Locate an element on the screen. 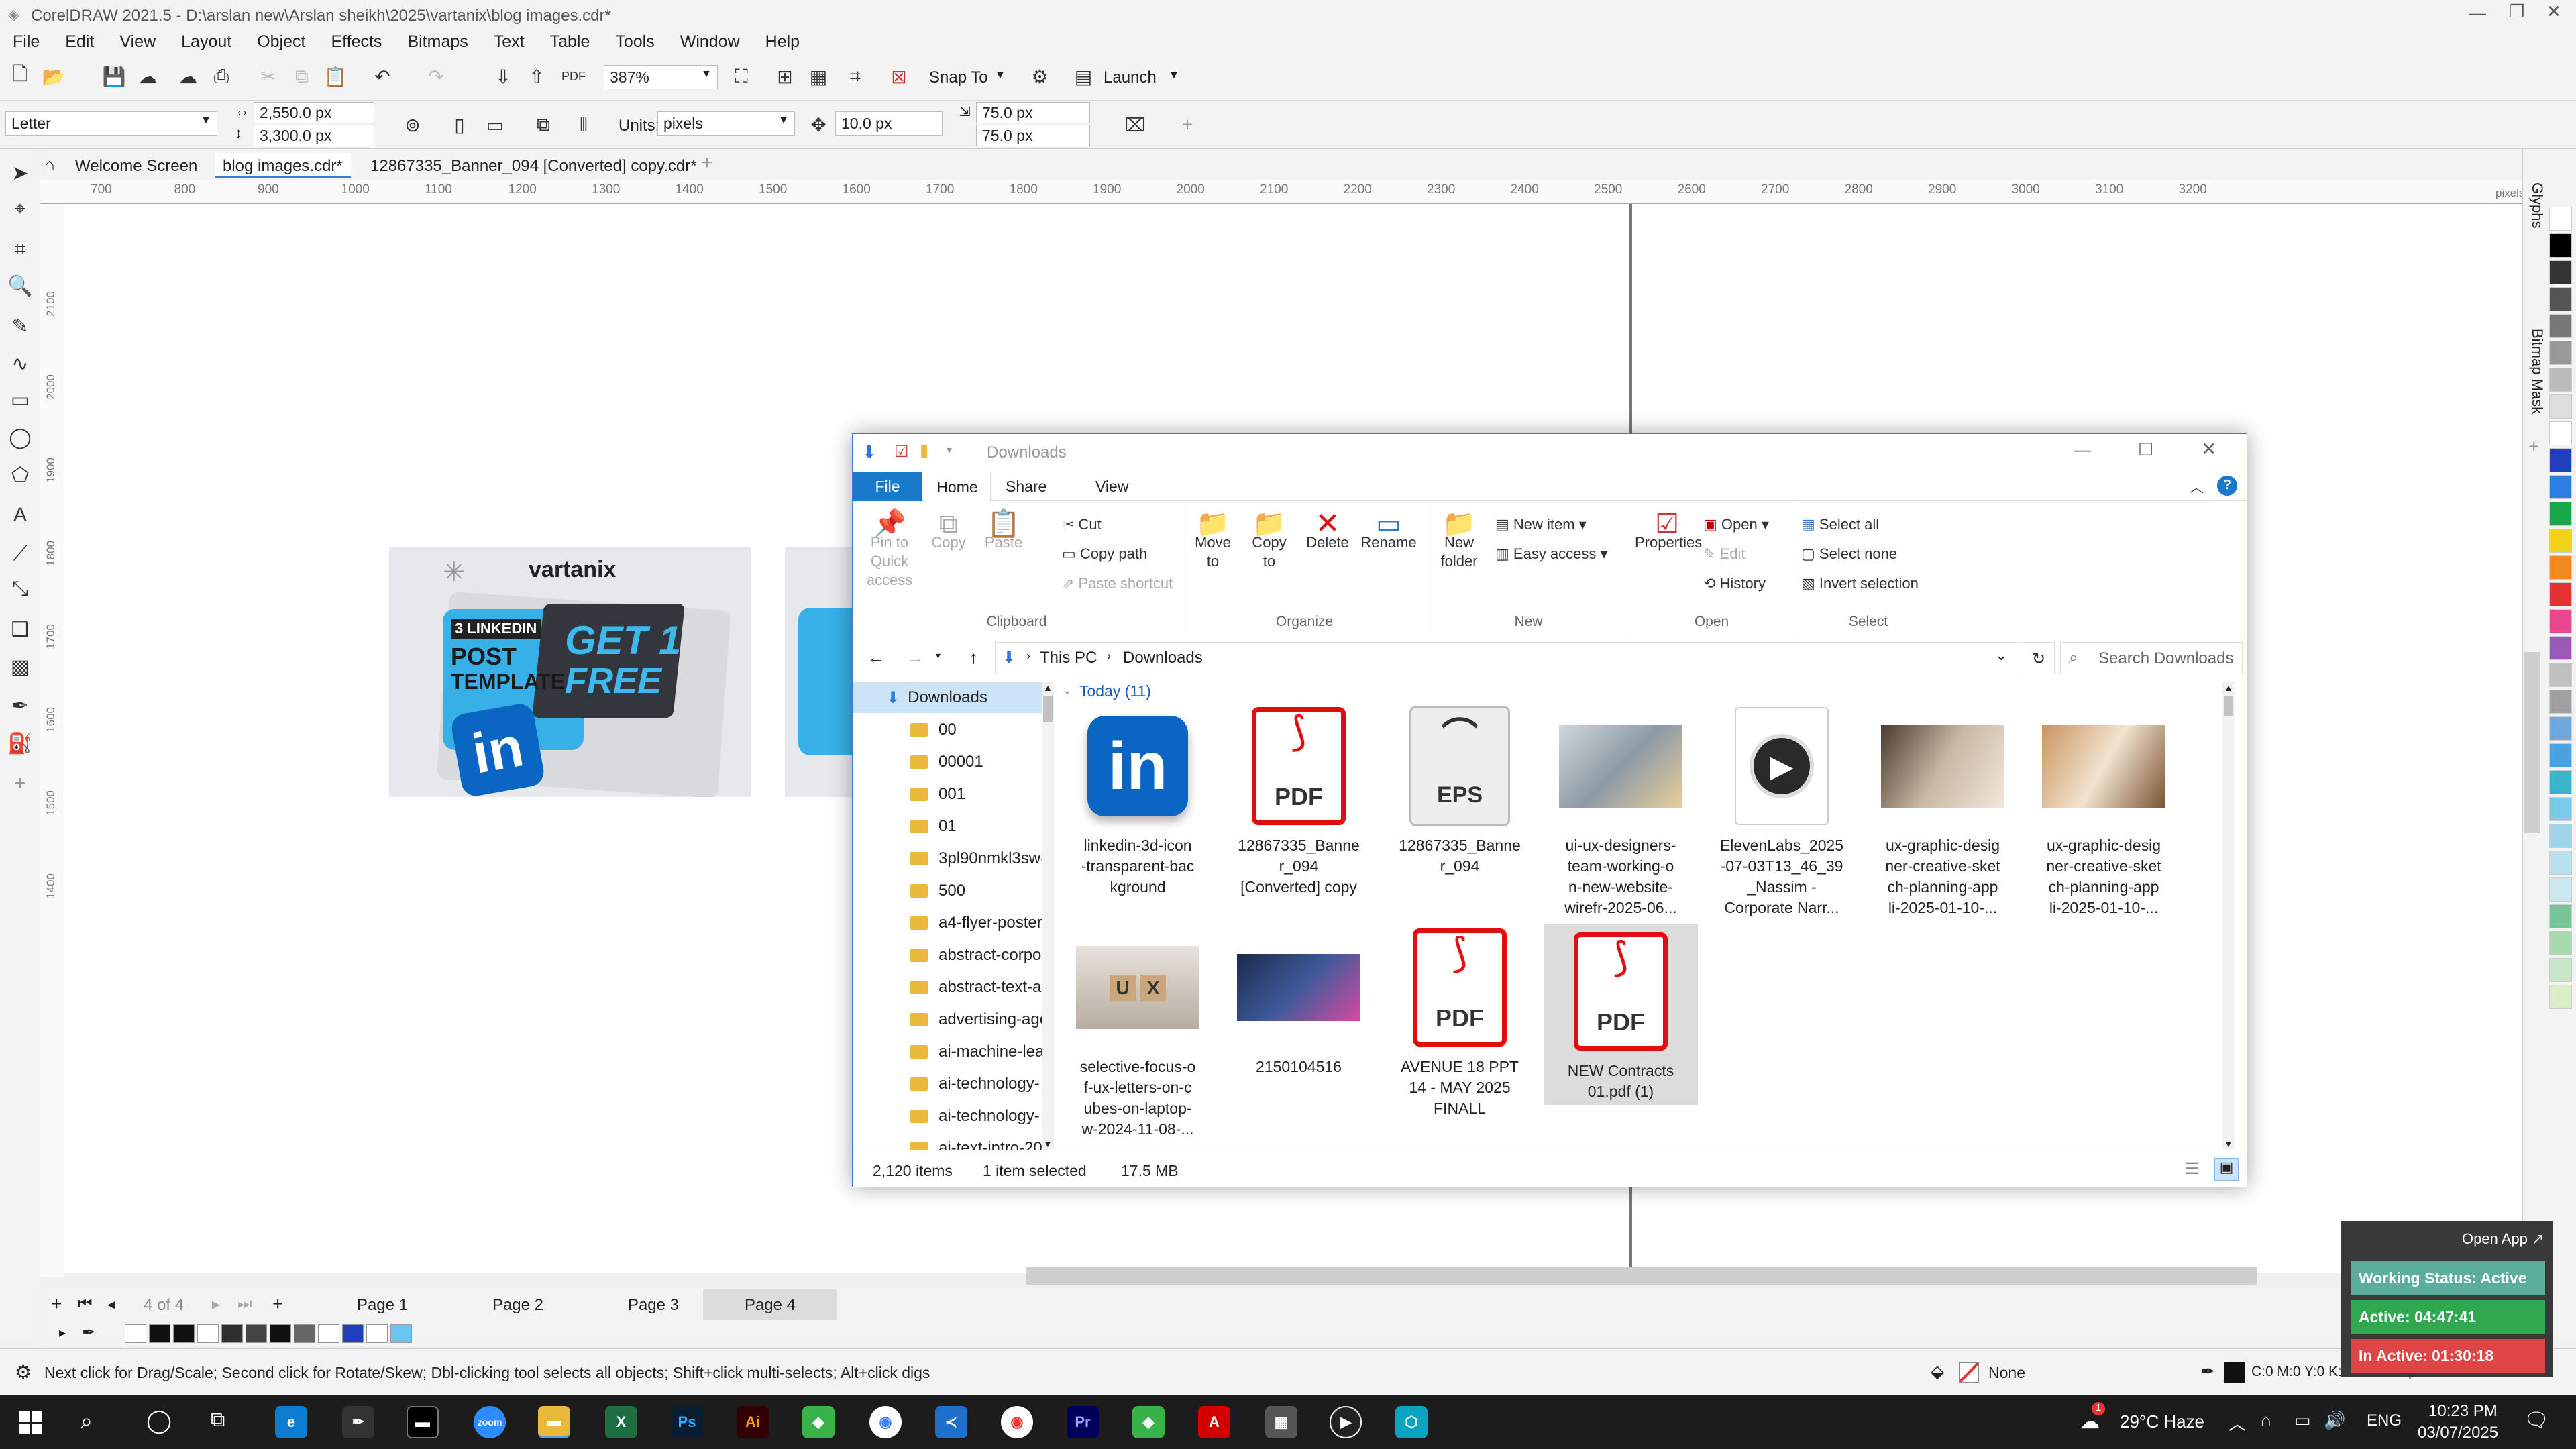  chrome-profile-icon: ◉ is located at coordinates (1017, 1422).